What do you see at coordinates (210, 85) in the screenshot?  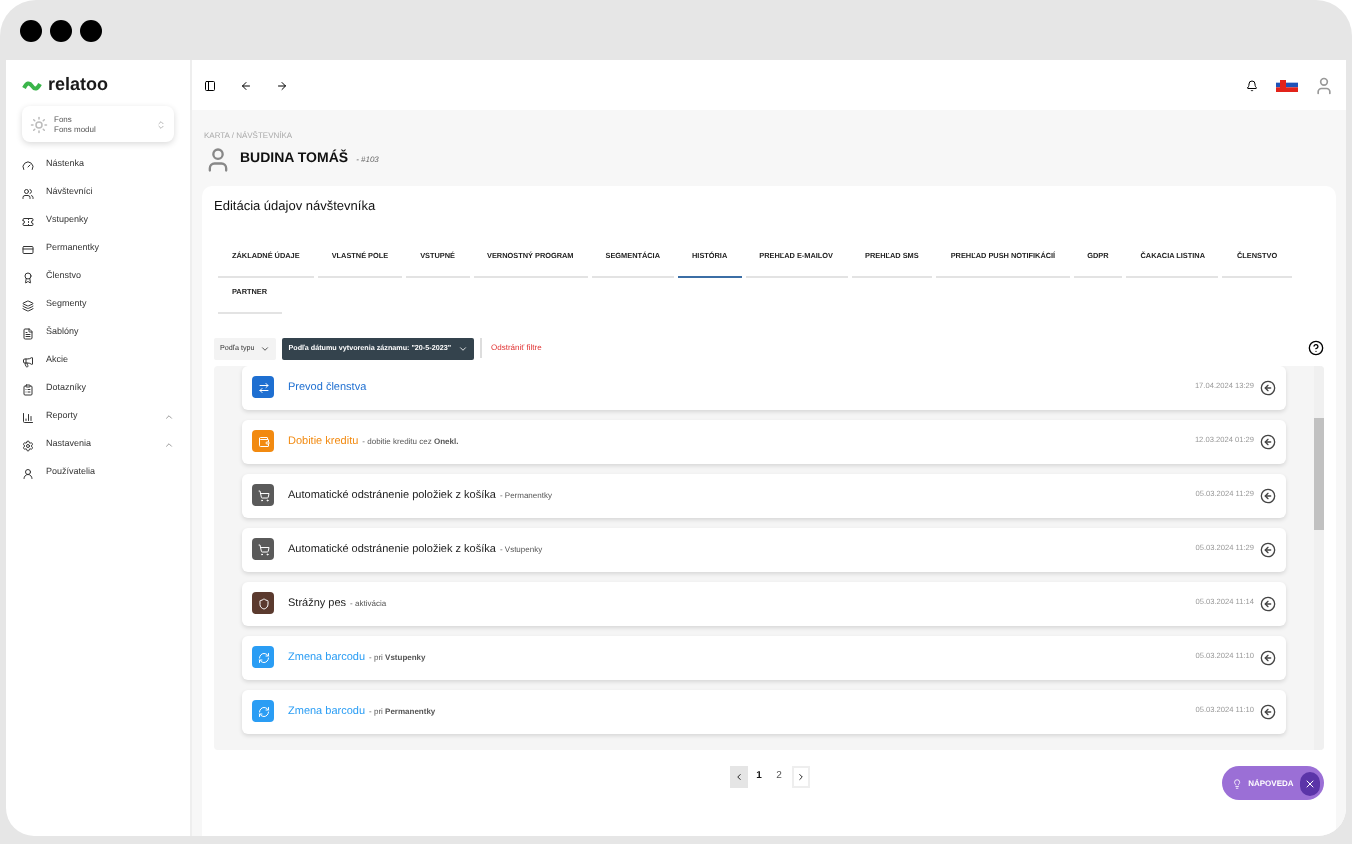 I see `sidebar-toggle-icon` at bounding box center [210, 85].